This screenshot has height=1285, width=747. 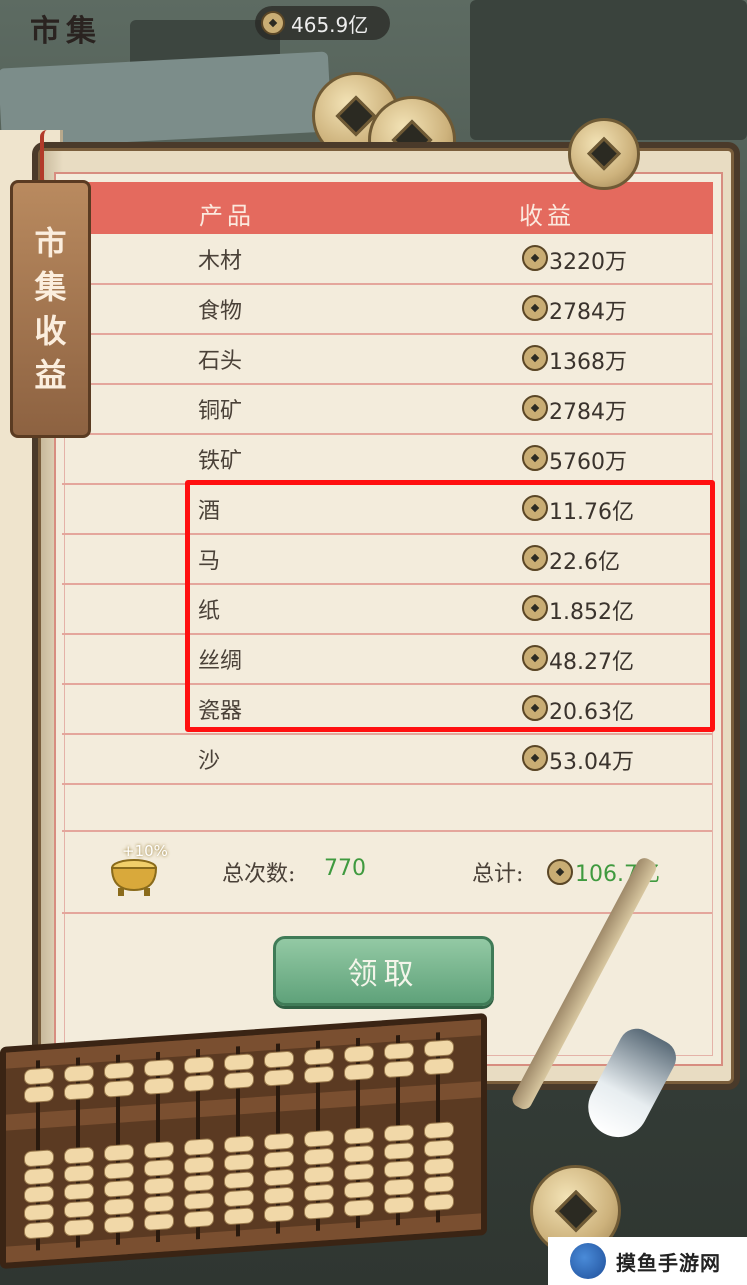 What do you see at coordinates (387, 759) in the screenshot?
I see `table-row: 沙 53.04万` at bounding box center [387, 759].